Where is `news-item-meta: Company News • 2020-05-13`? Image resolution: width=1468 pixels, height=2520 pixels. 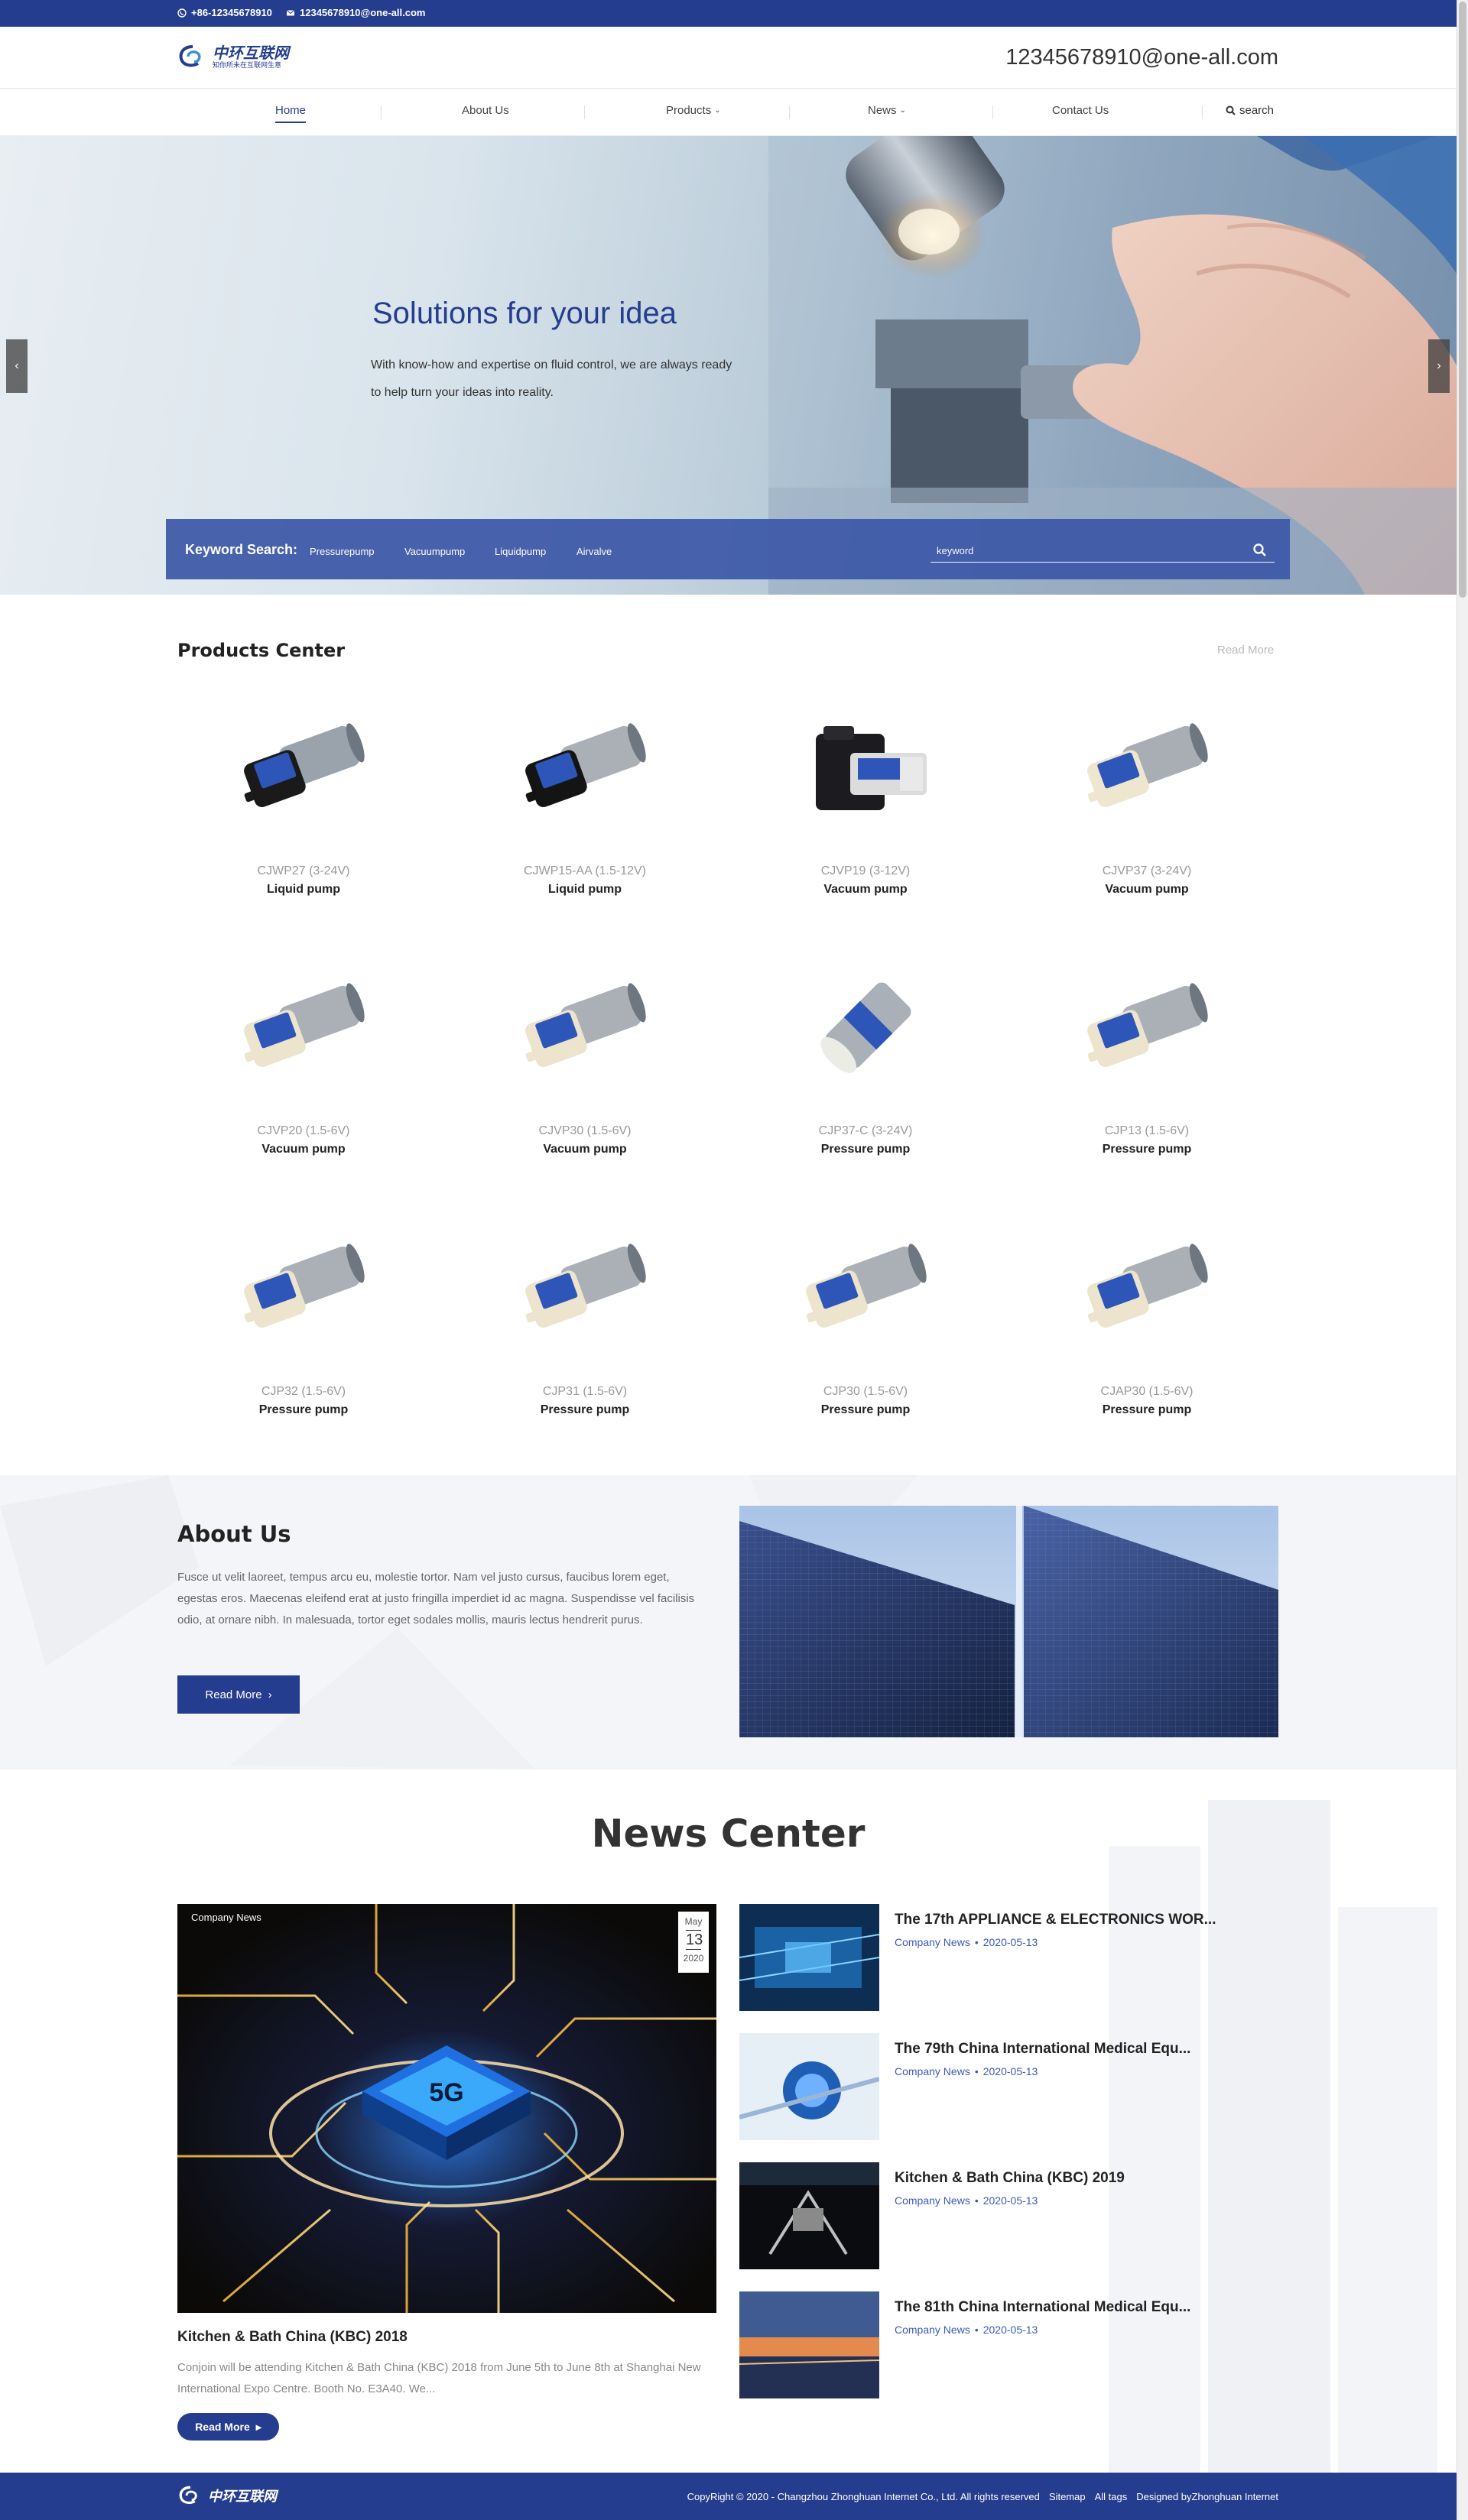 news-item-meta: Company News • 2020-05-13 is located at coordinates (966, 1942).